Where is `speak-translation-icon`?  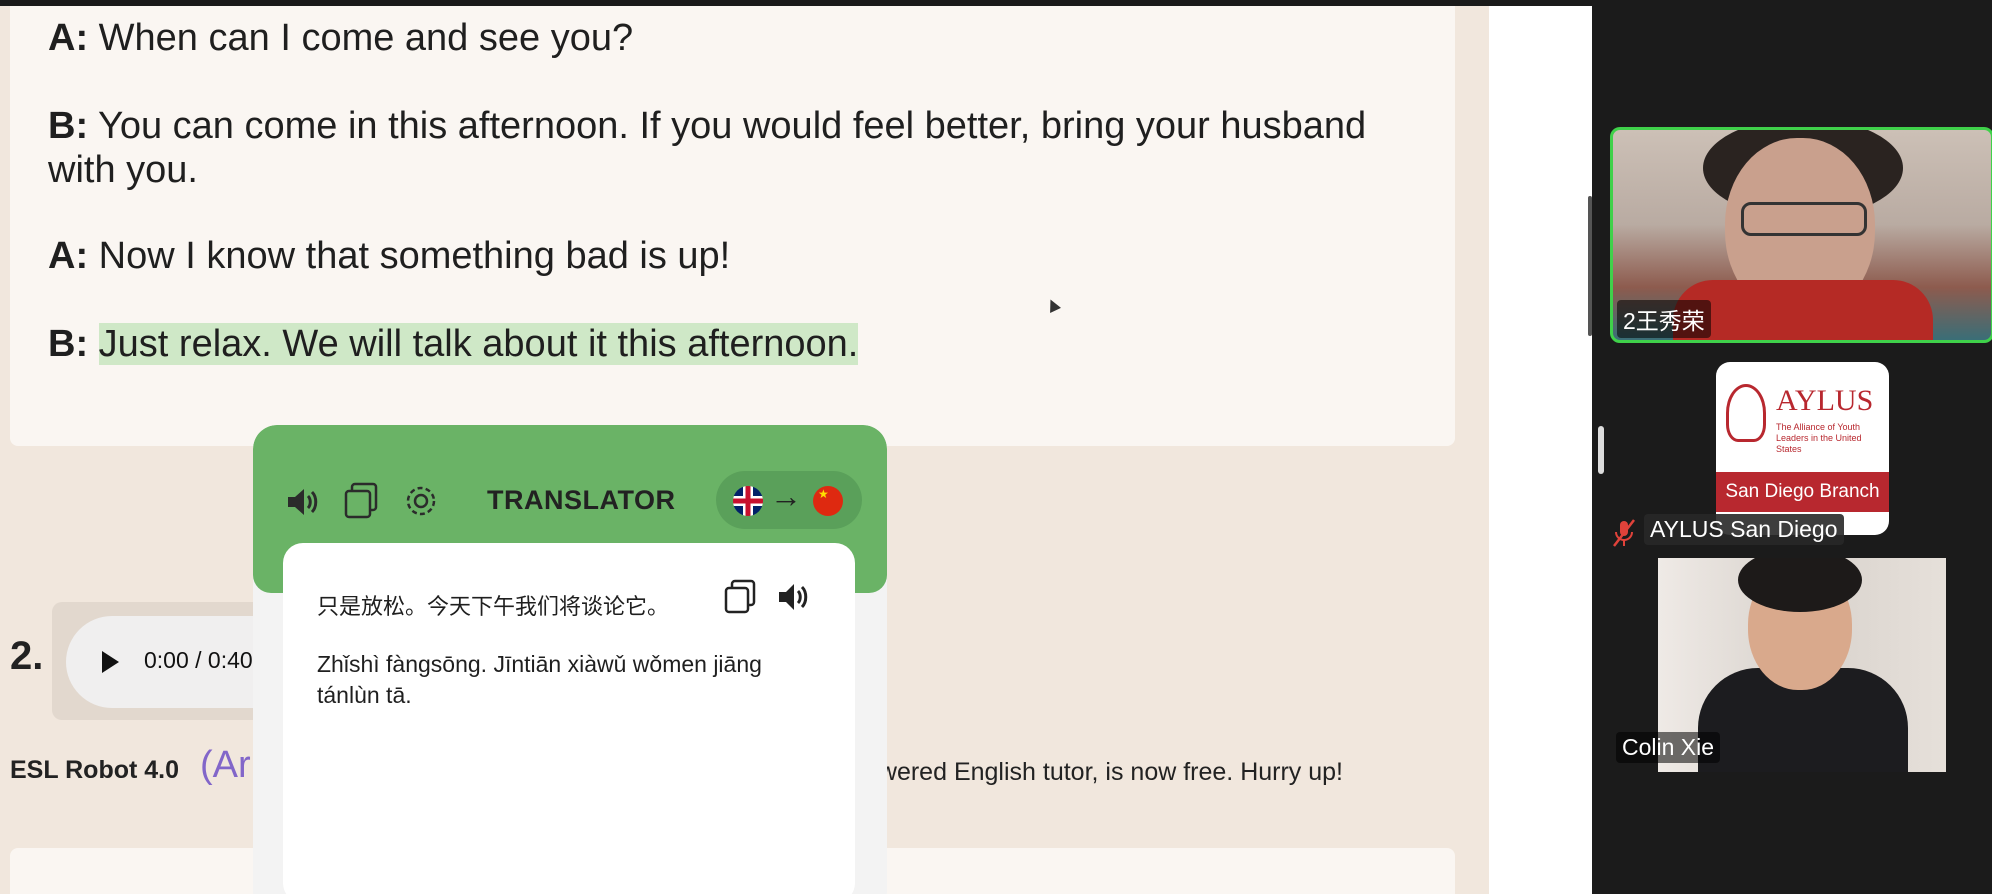 speak-translation-icon is located at coordinates (794, 597).